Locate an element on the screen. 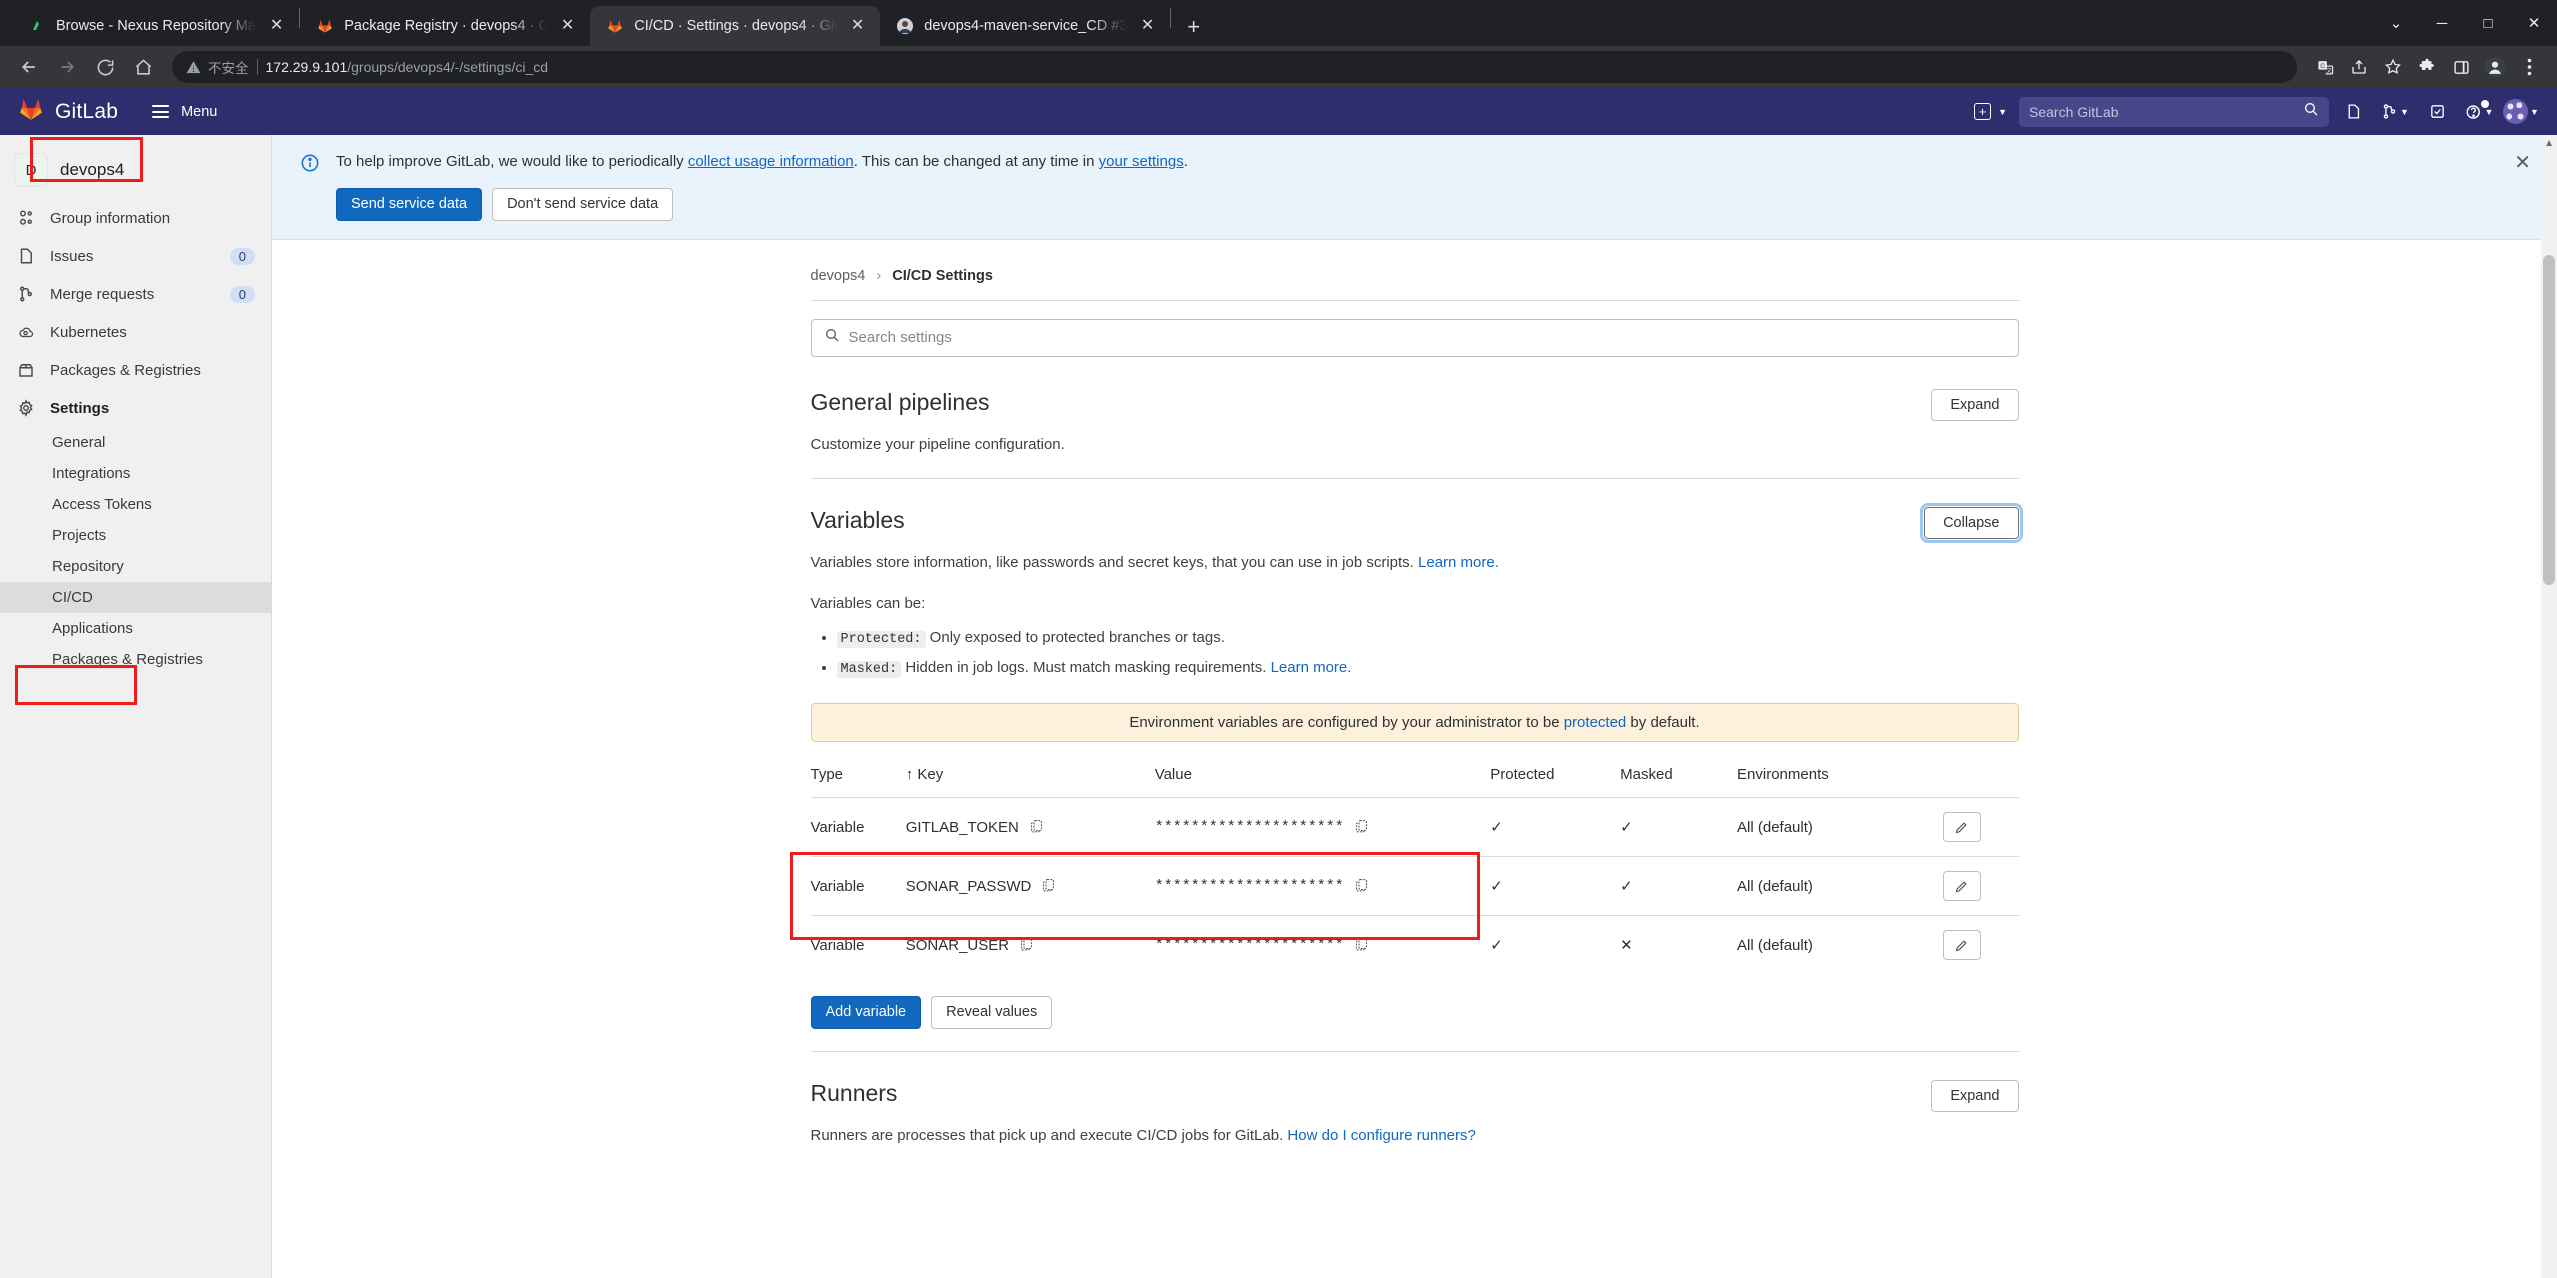 The height and width of the screenshot is (1278, 2557). sidebar-item-packages-registries: Packages & Registries is located at coordinates (135, 370).